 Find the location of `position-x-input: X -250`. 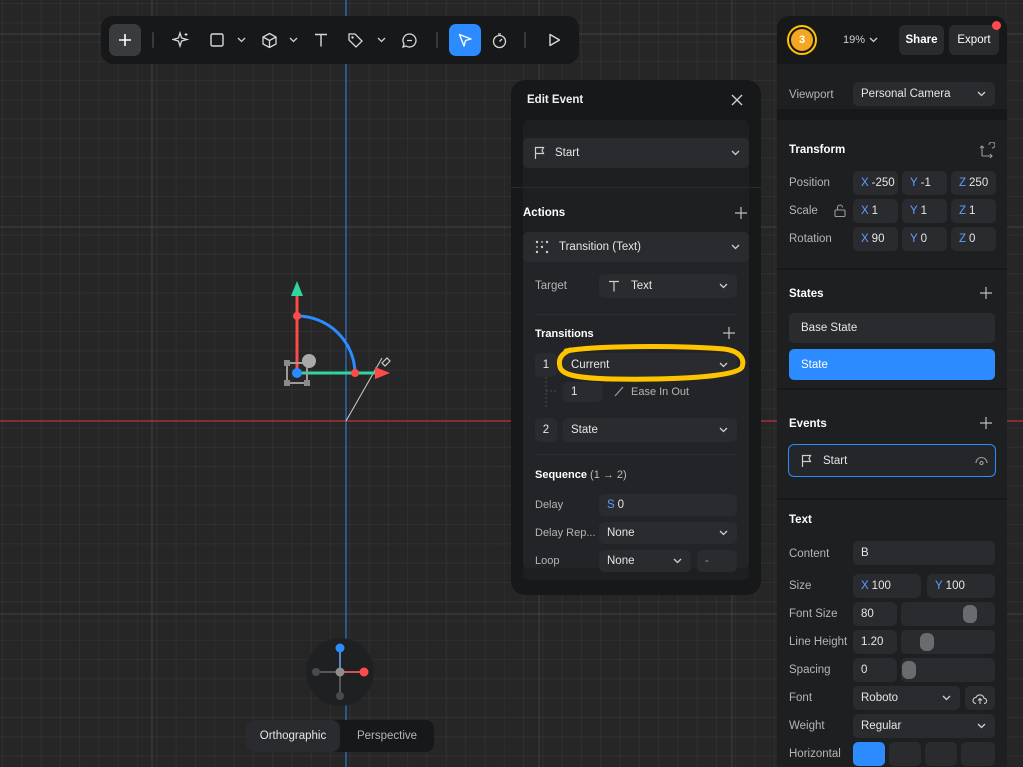

position-x-input: X -250 is located at coordinates (875, 183).